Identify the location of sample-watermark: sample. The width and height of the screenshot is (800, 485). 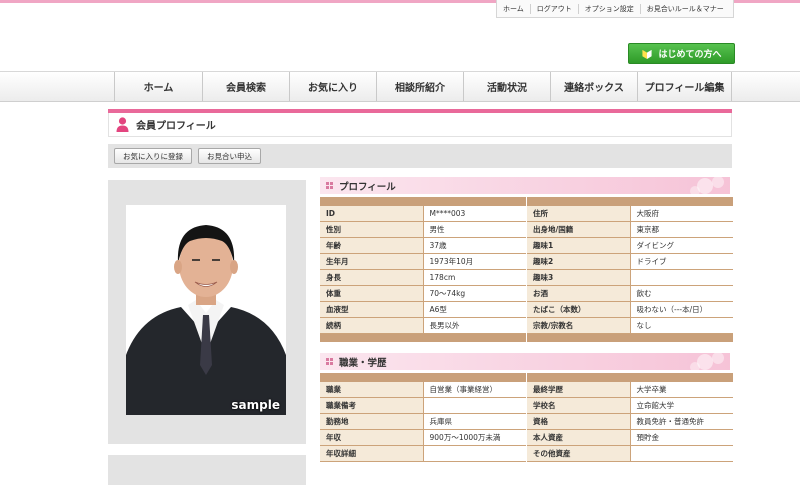
(255, 405).